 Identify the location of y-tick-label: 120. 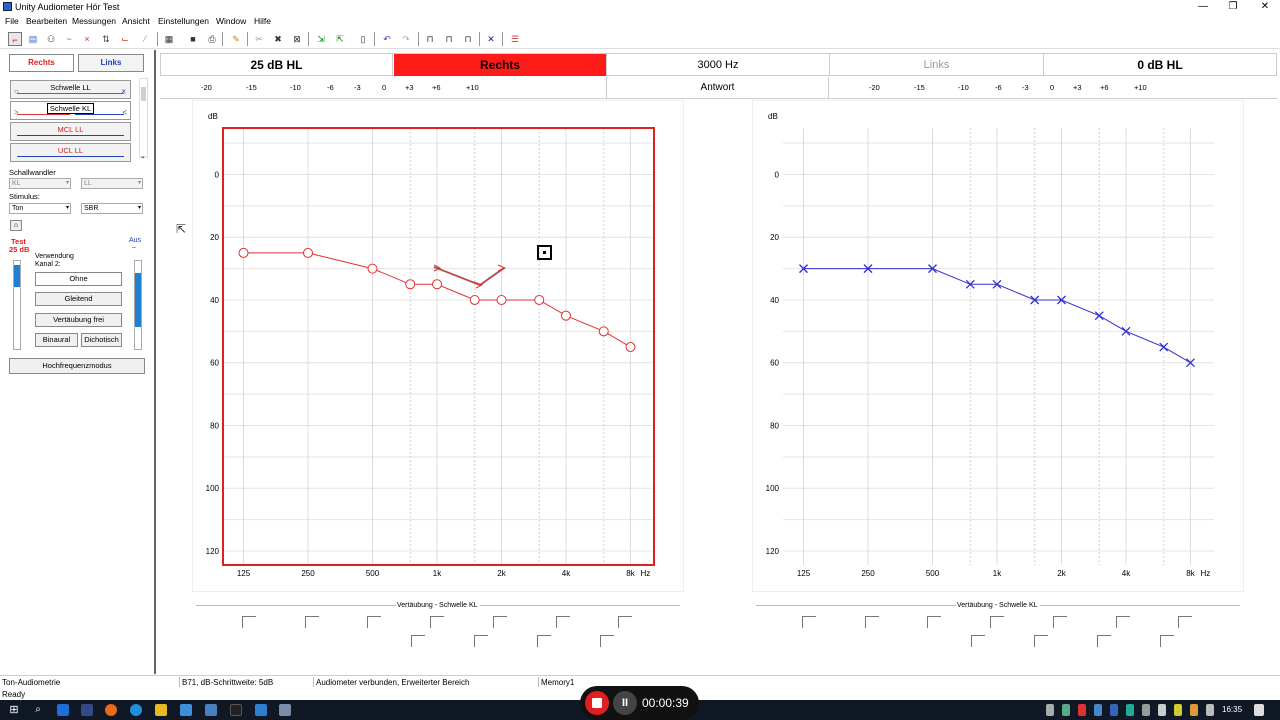
(213, 551).